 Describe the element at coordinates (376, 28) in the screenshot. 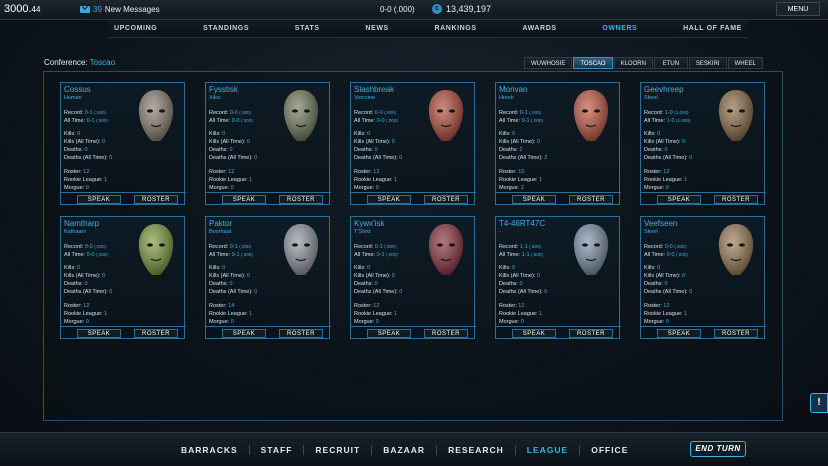

I see `tab-news: NEWS` at that location.